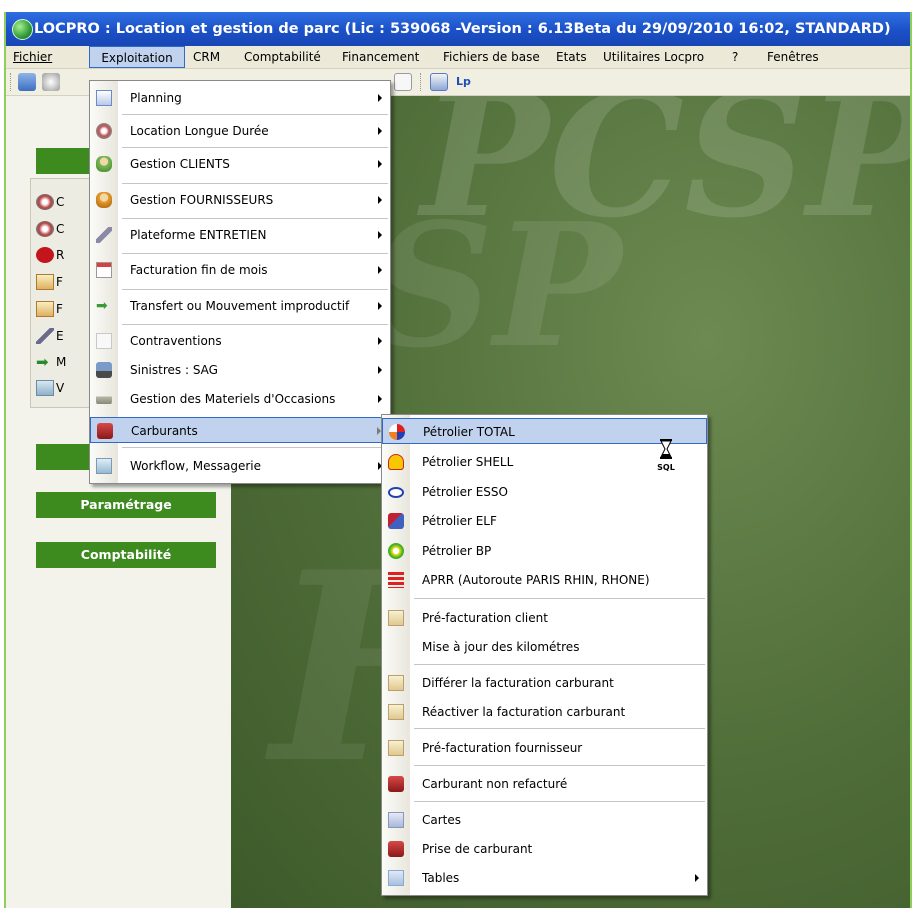 Image resolution: width=916 pixels, height=908 pixels. Describe the element at coordinates (396, 521) in the screenshot. I see `elf-logo-icon` at that location.